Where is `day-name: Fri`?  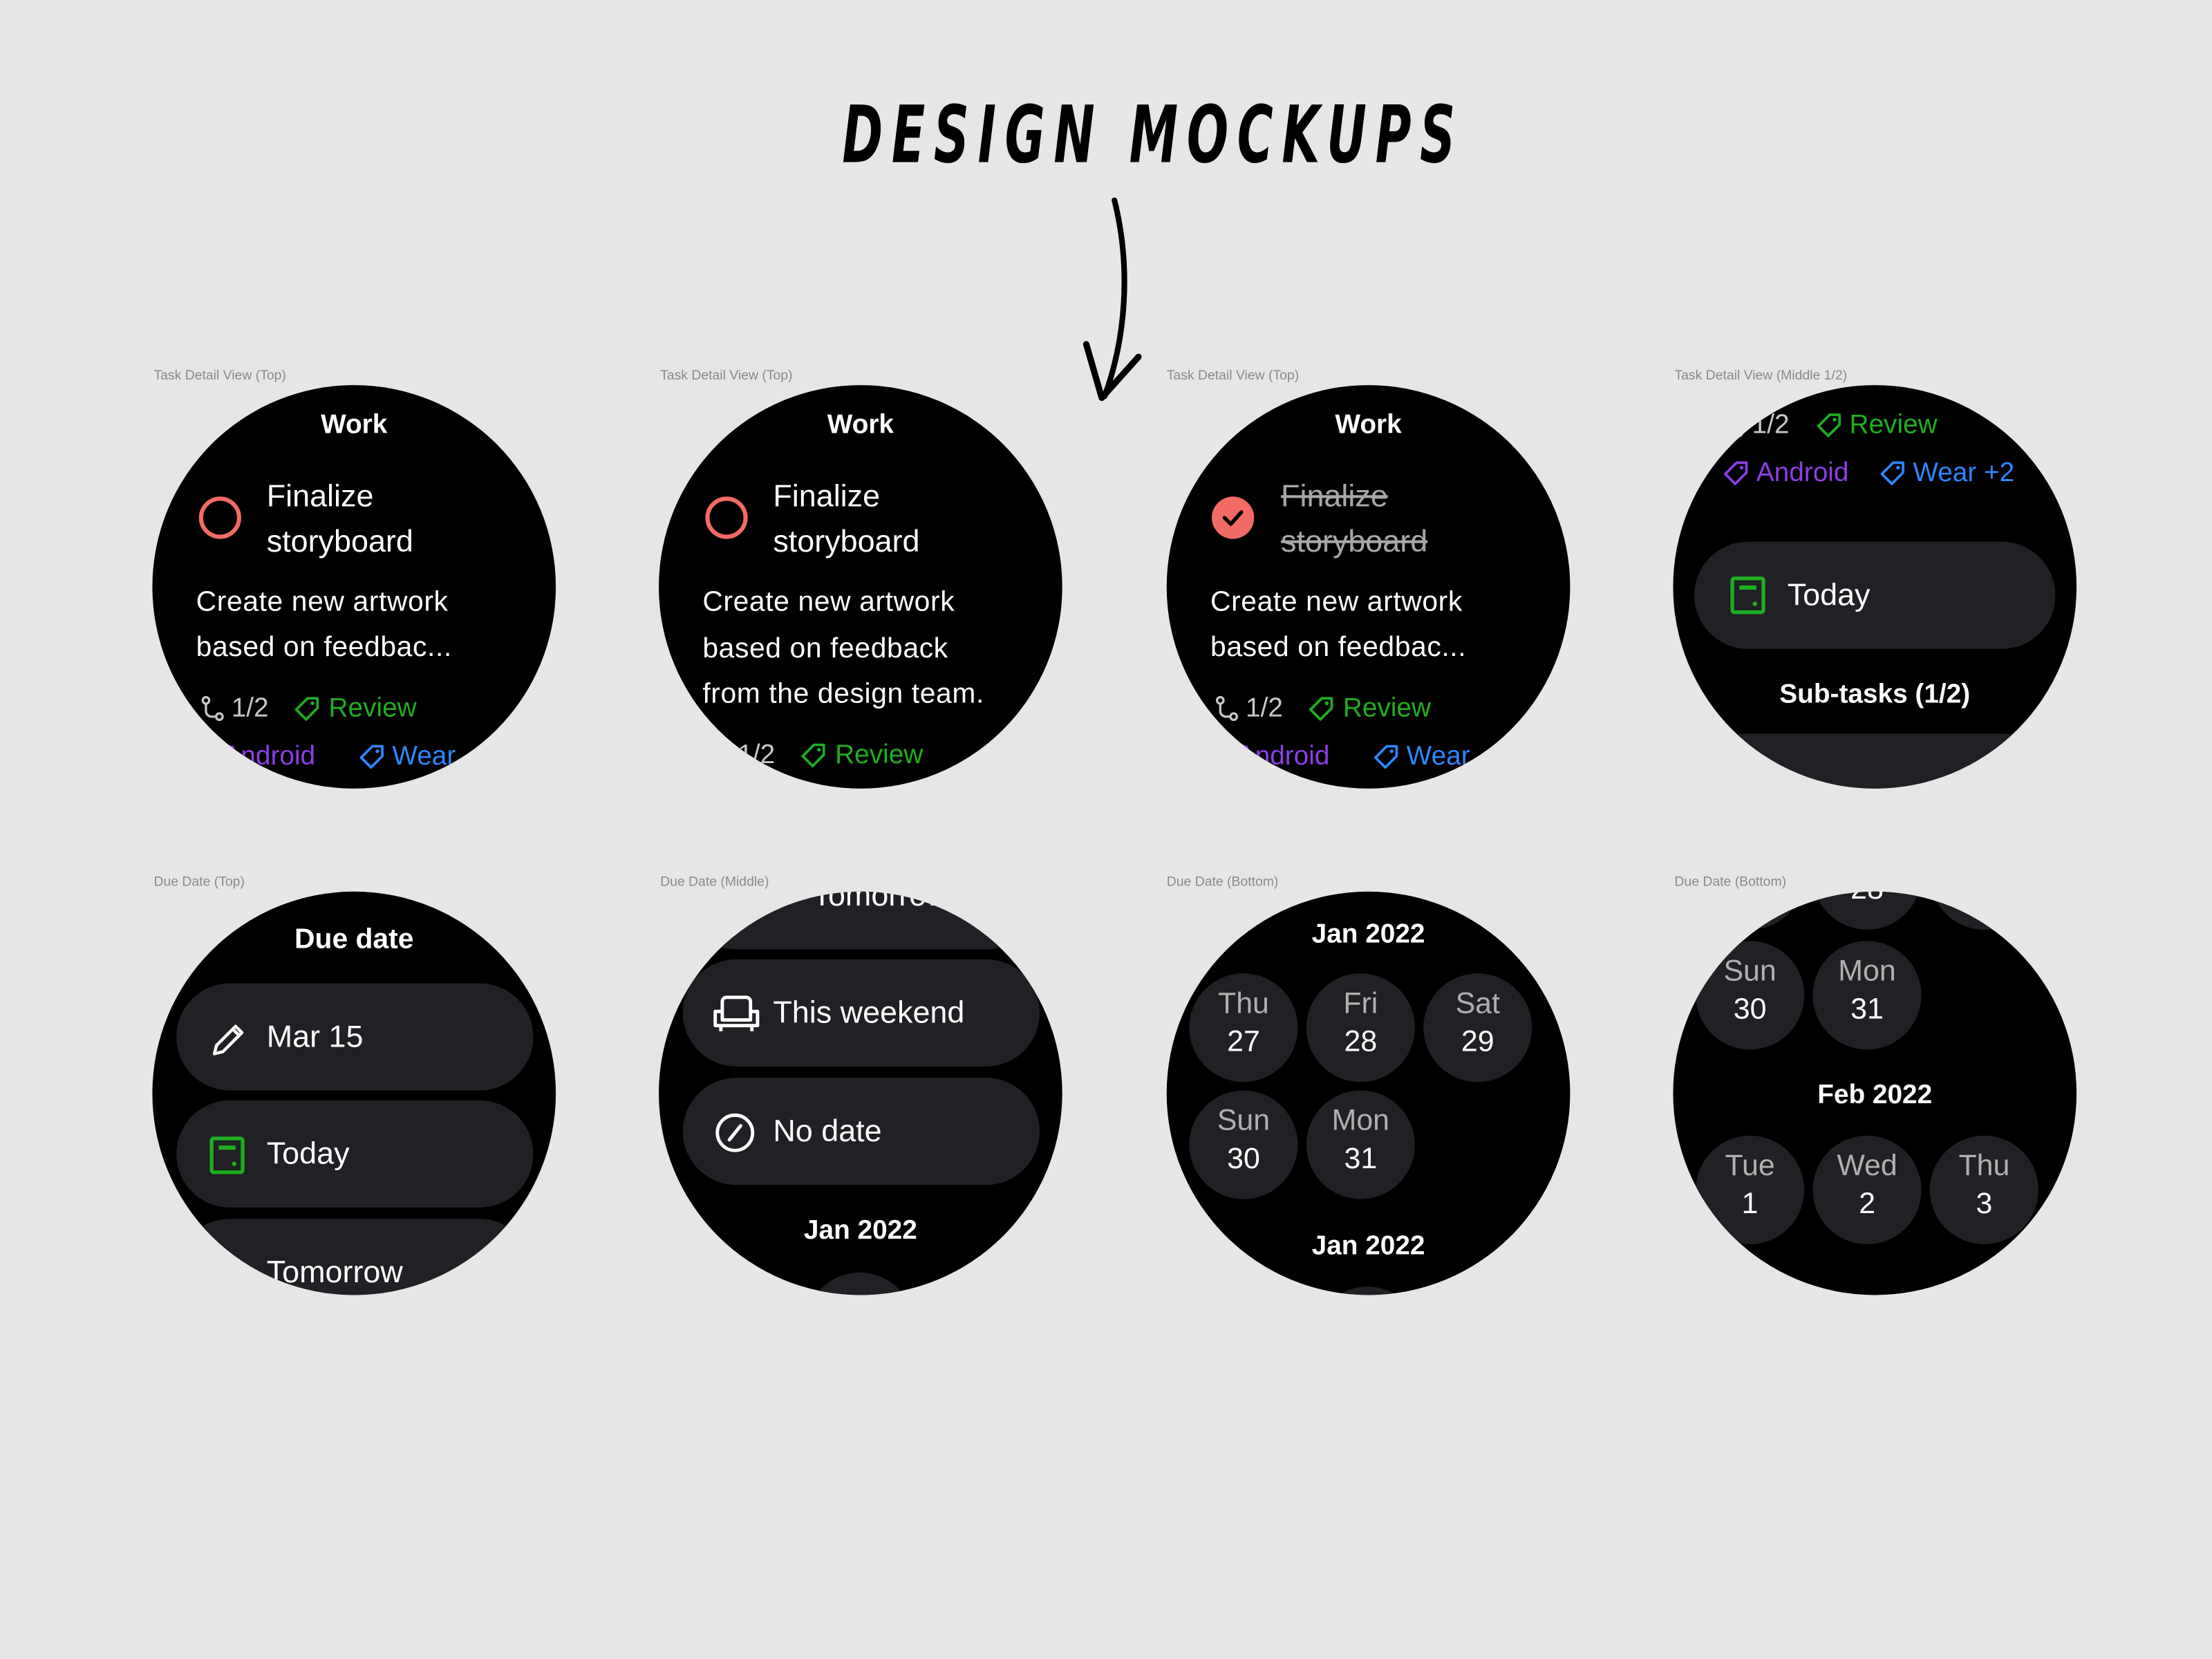 day-name: Fri is located at coordinates (1360, 1004).